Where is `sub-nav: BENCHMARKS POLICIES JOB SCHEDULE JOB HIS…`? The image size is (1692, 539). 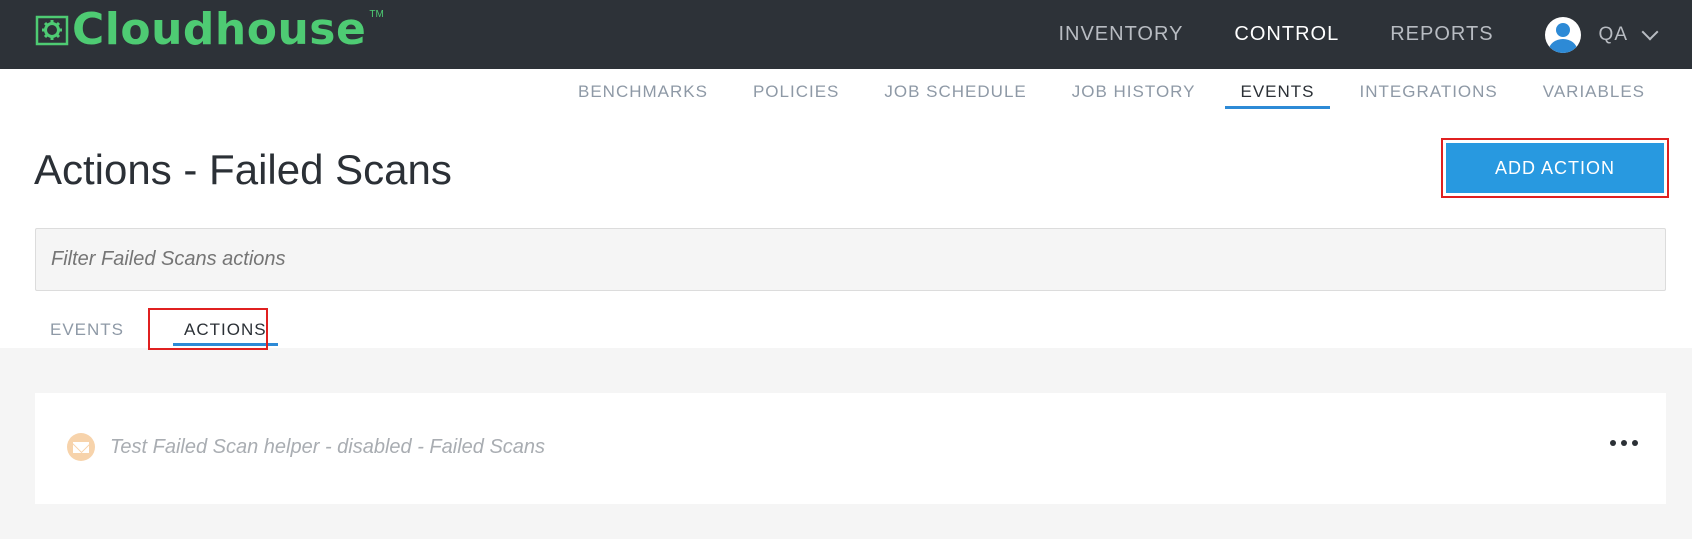
sub-nav: BENCHMARKS POLICIES JOB SCHEDULE JOB HIS… is located at coordinates (846, 89).